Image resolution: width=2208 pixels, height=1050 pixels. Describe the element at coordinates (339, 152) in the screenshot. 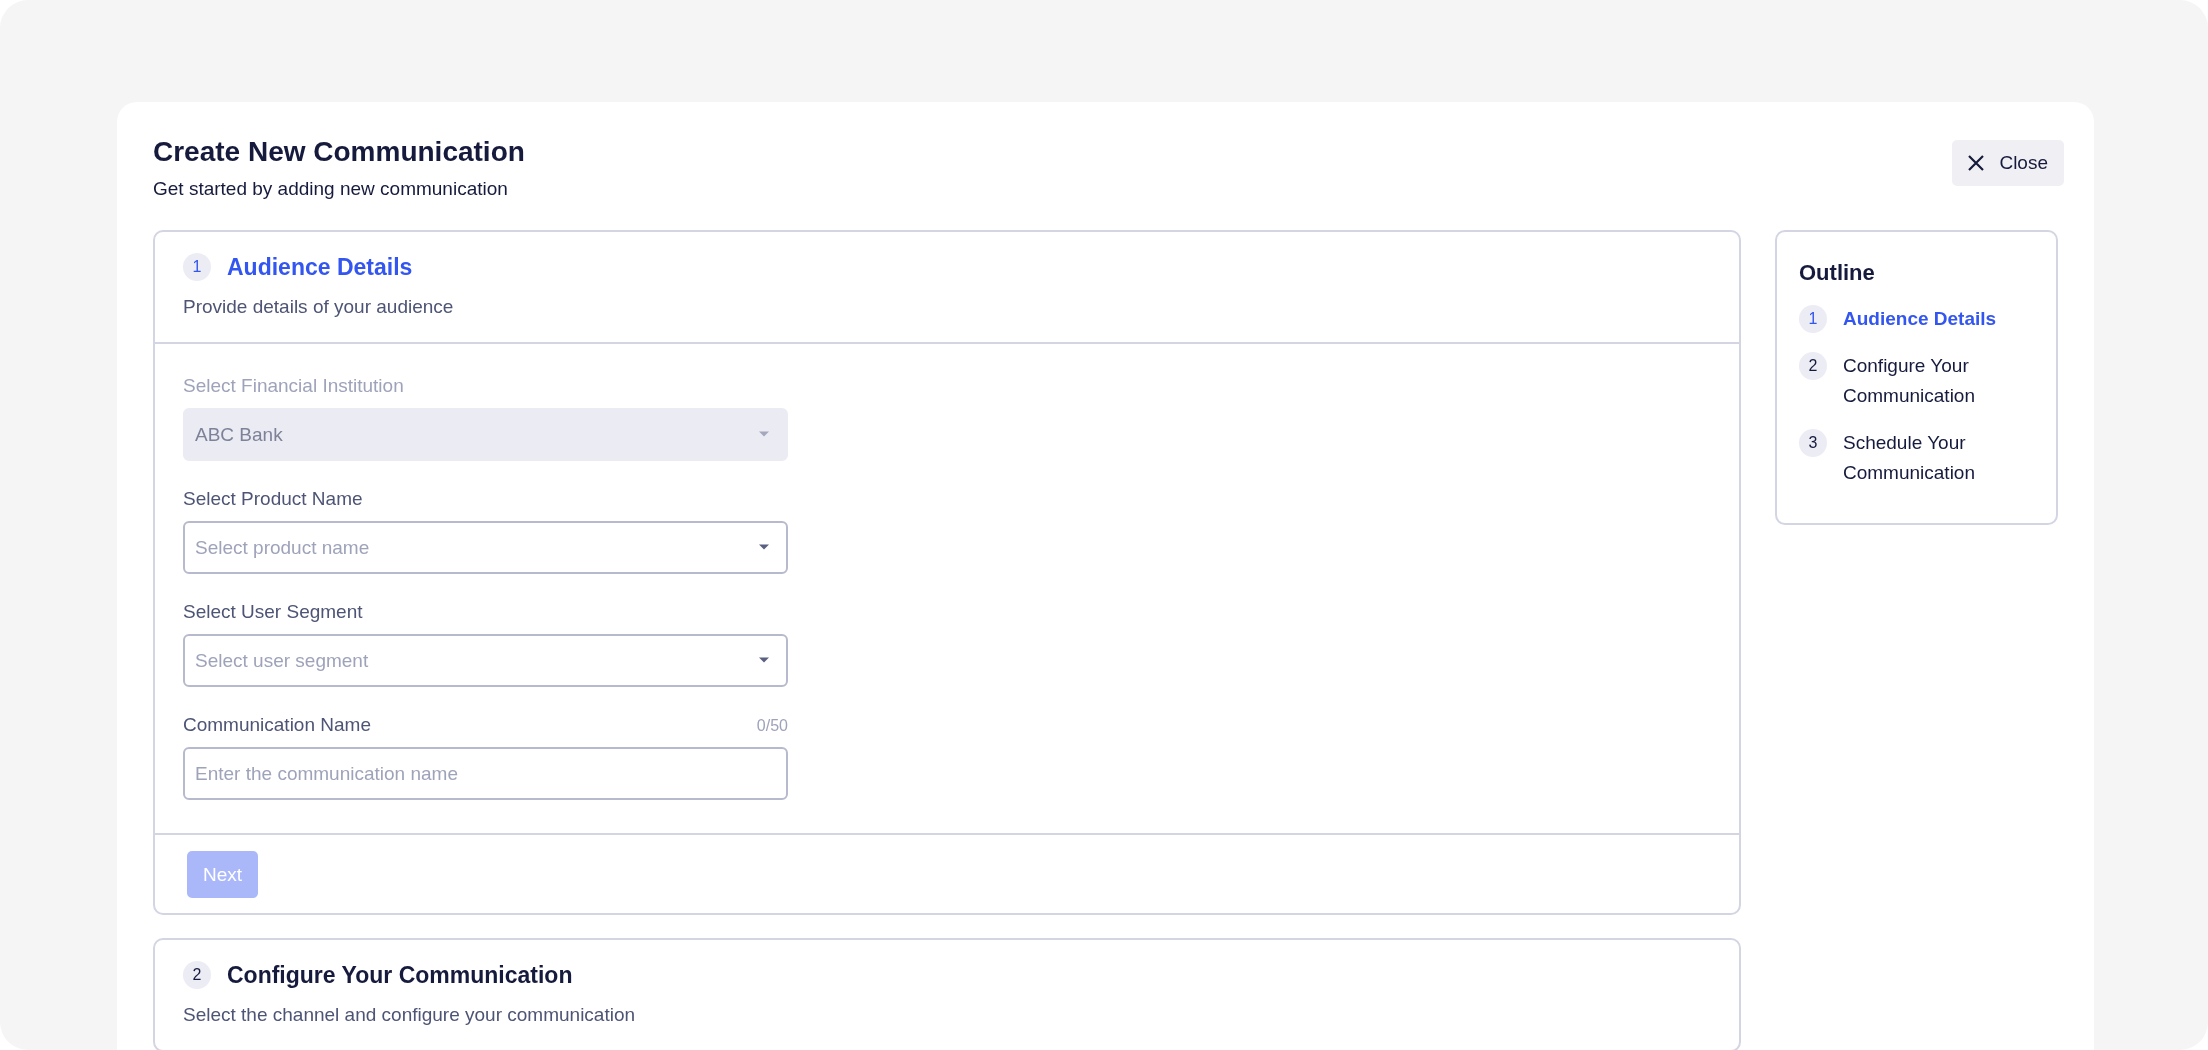

I see `page-title: Create New Communication` at that location.